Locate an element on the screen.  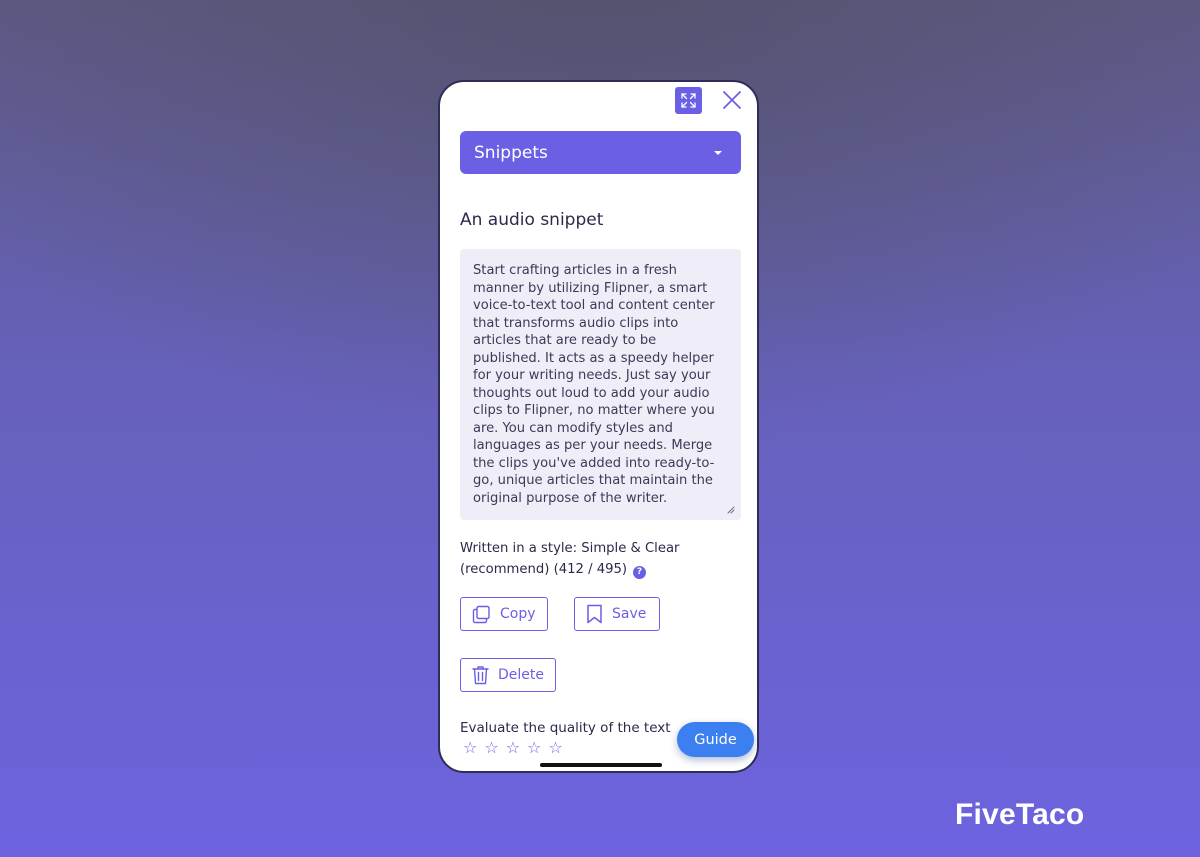
bookmark-icon is located at coordinates (594, 614).